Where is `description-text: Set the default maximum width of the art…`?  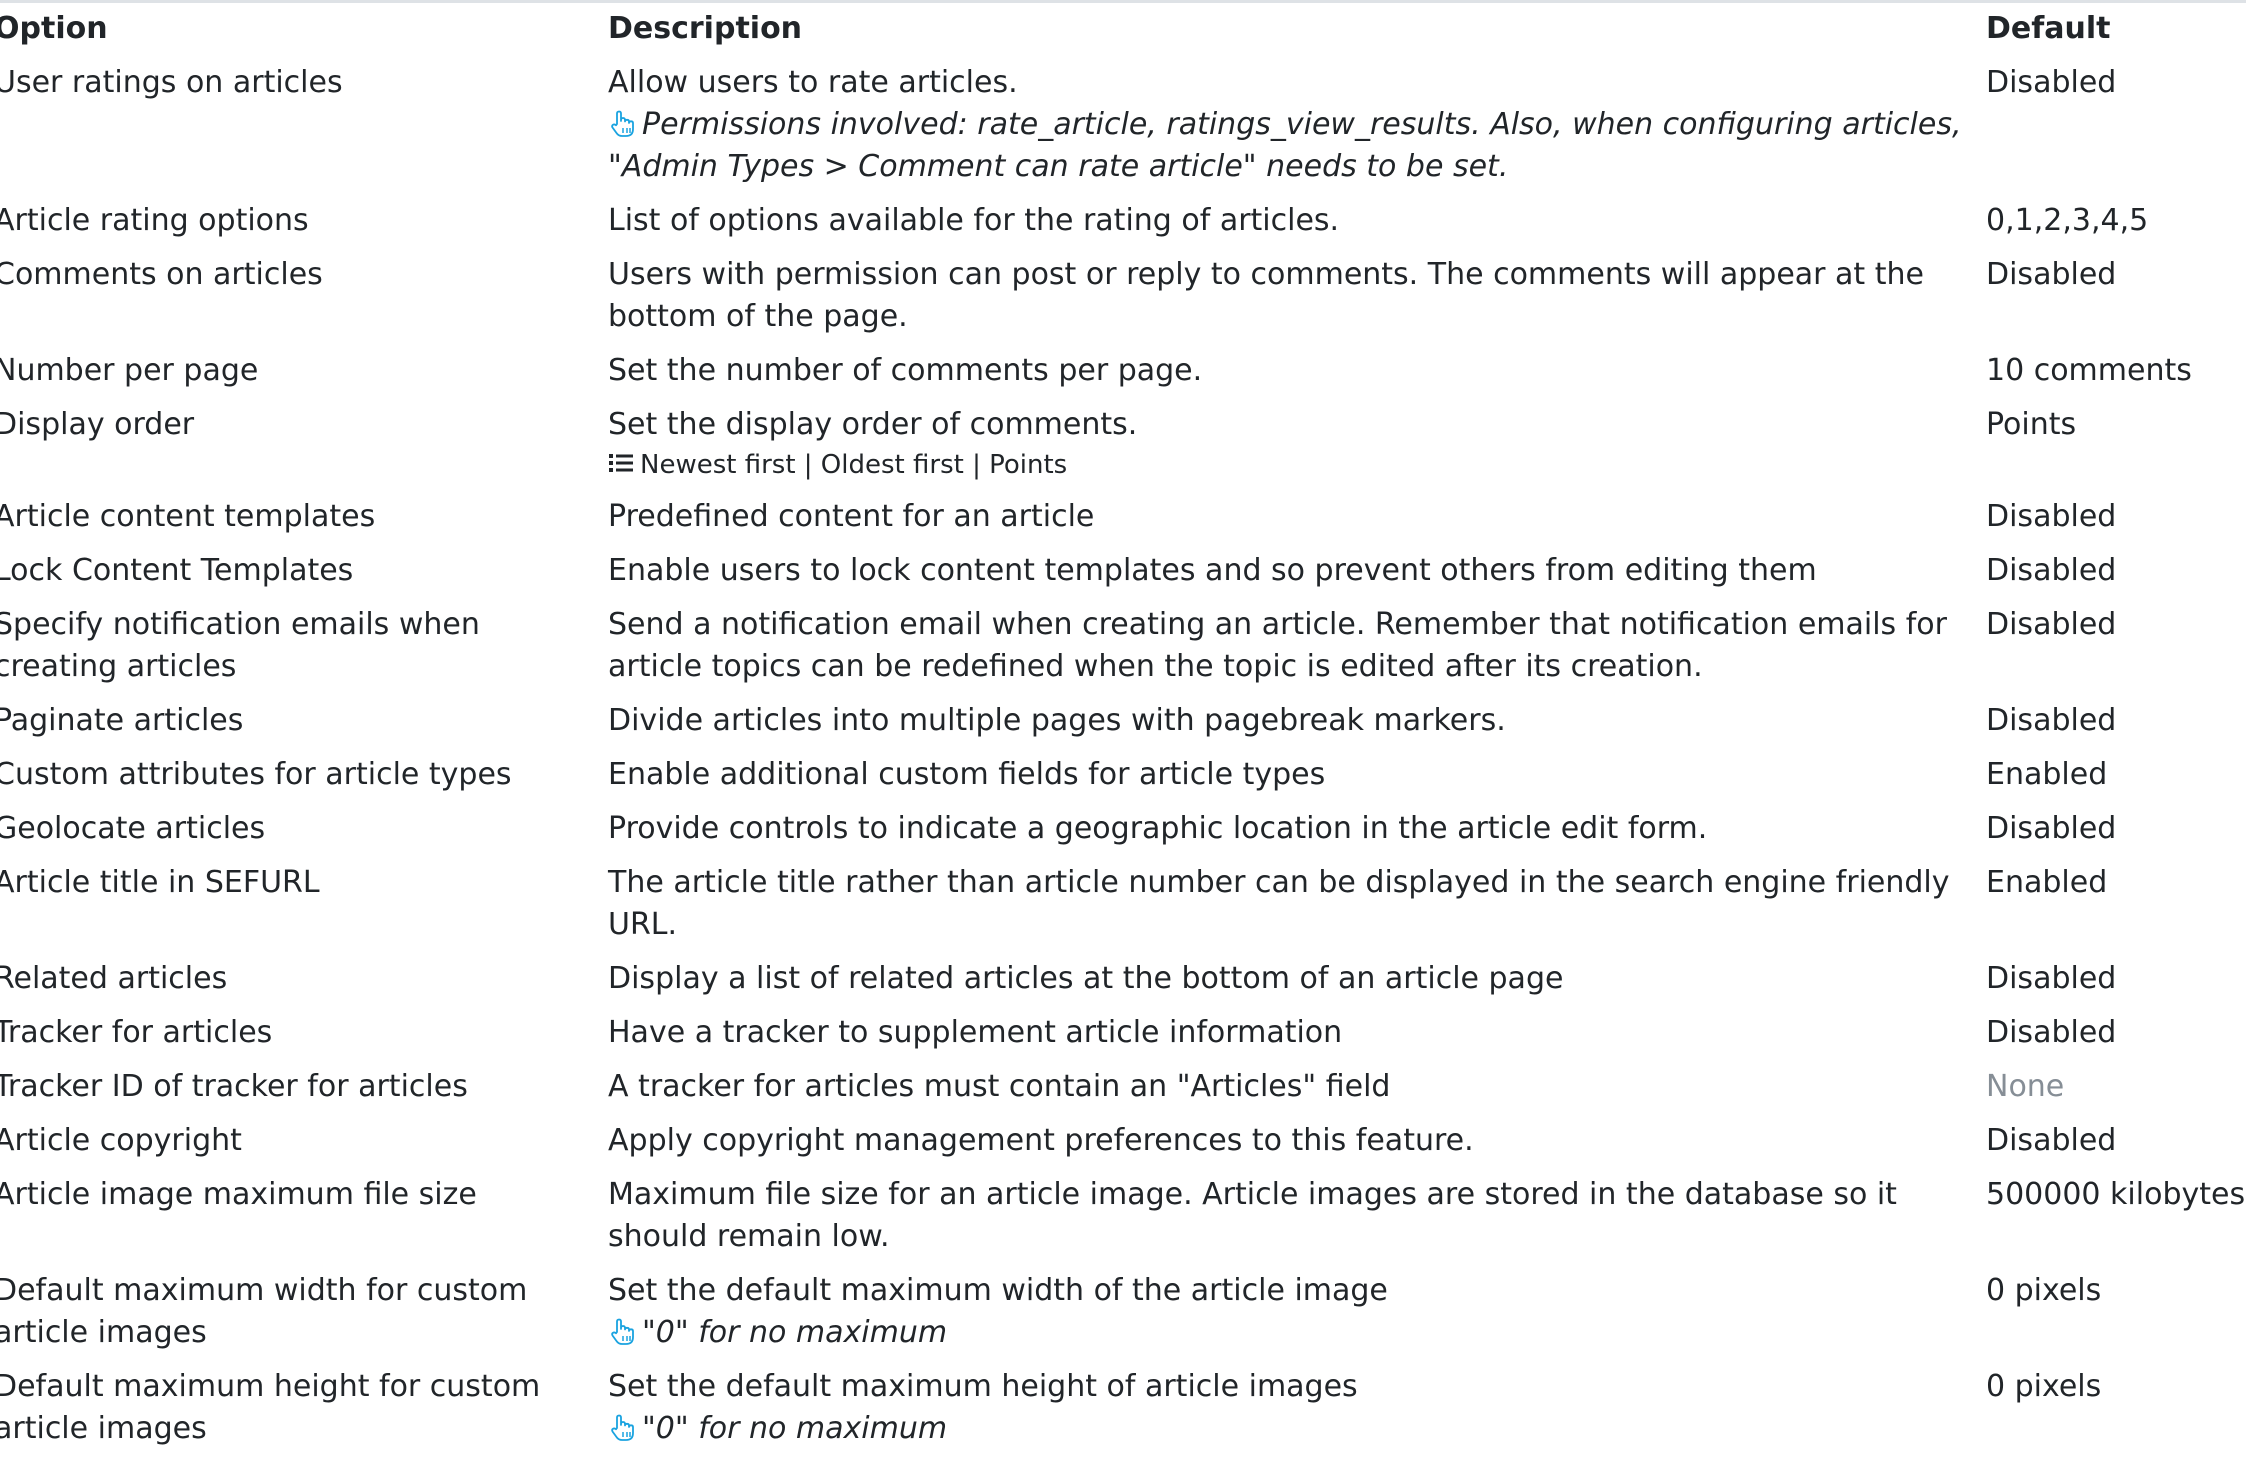 description-text: Set the default maximum width of the art… is located at coordinates (998, 1290).